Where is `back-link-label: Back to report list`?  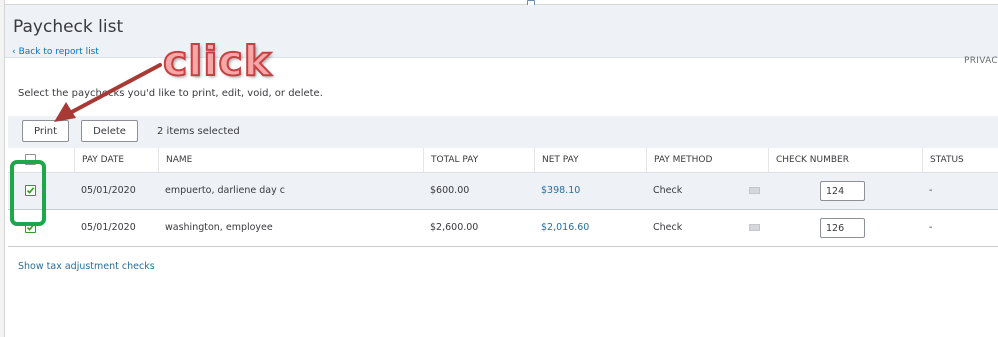
back-link-label: Back to report list is located at coordinates (58, 52).